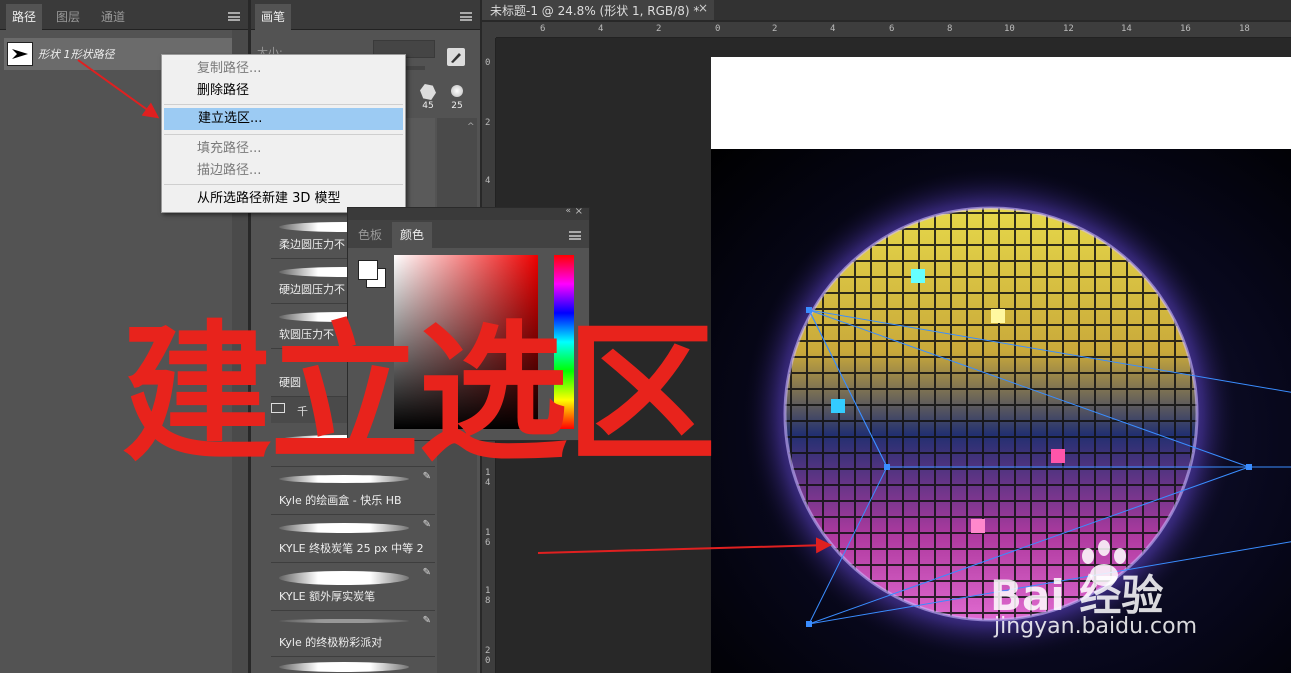  Describe the element at coordinates (1120, 590) in the screenshot. I see `baidu-watermark: Bai 经验 jingyan.baidu.com` at that location.